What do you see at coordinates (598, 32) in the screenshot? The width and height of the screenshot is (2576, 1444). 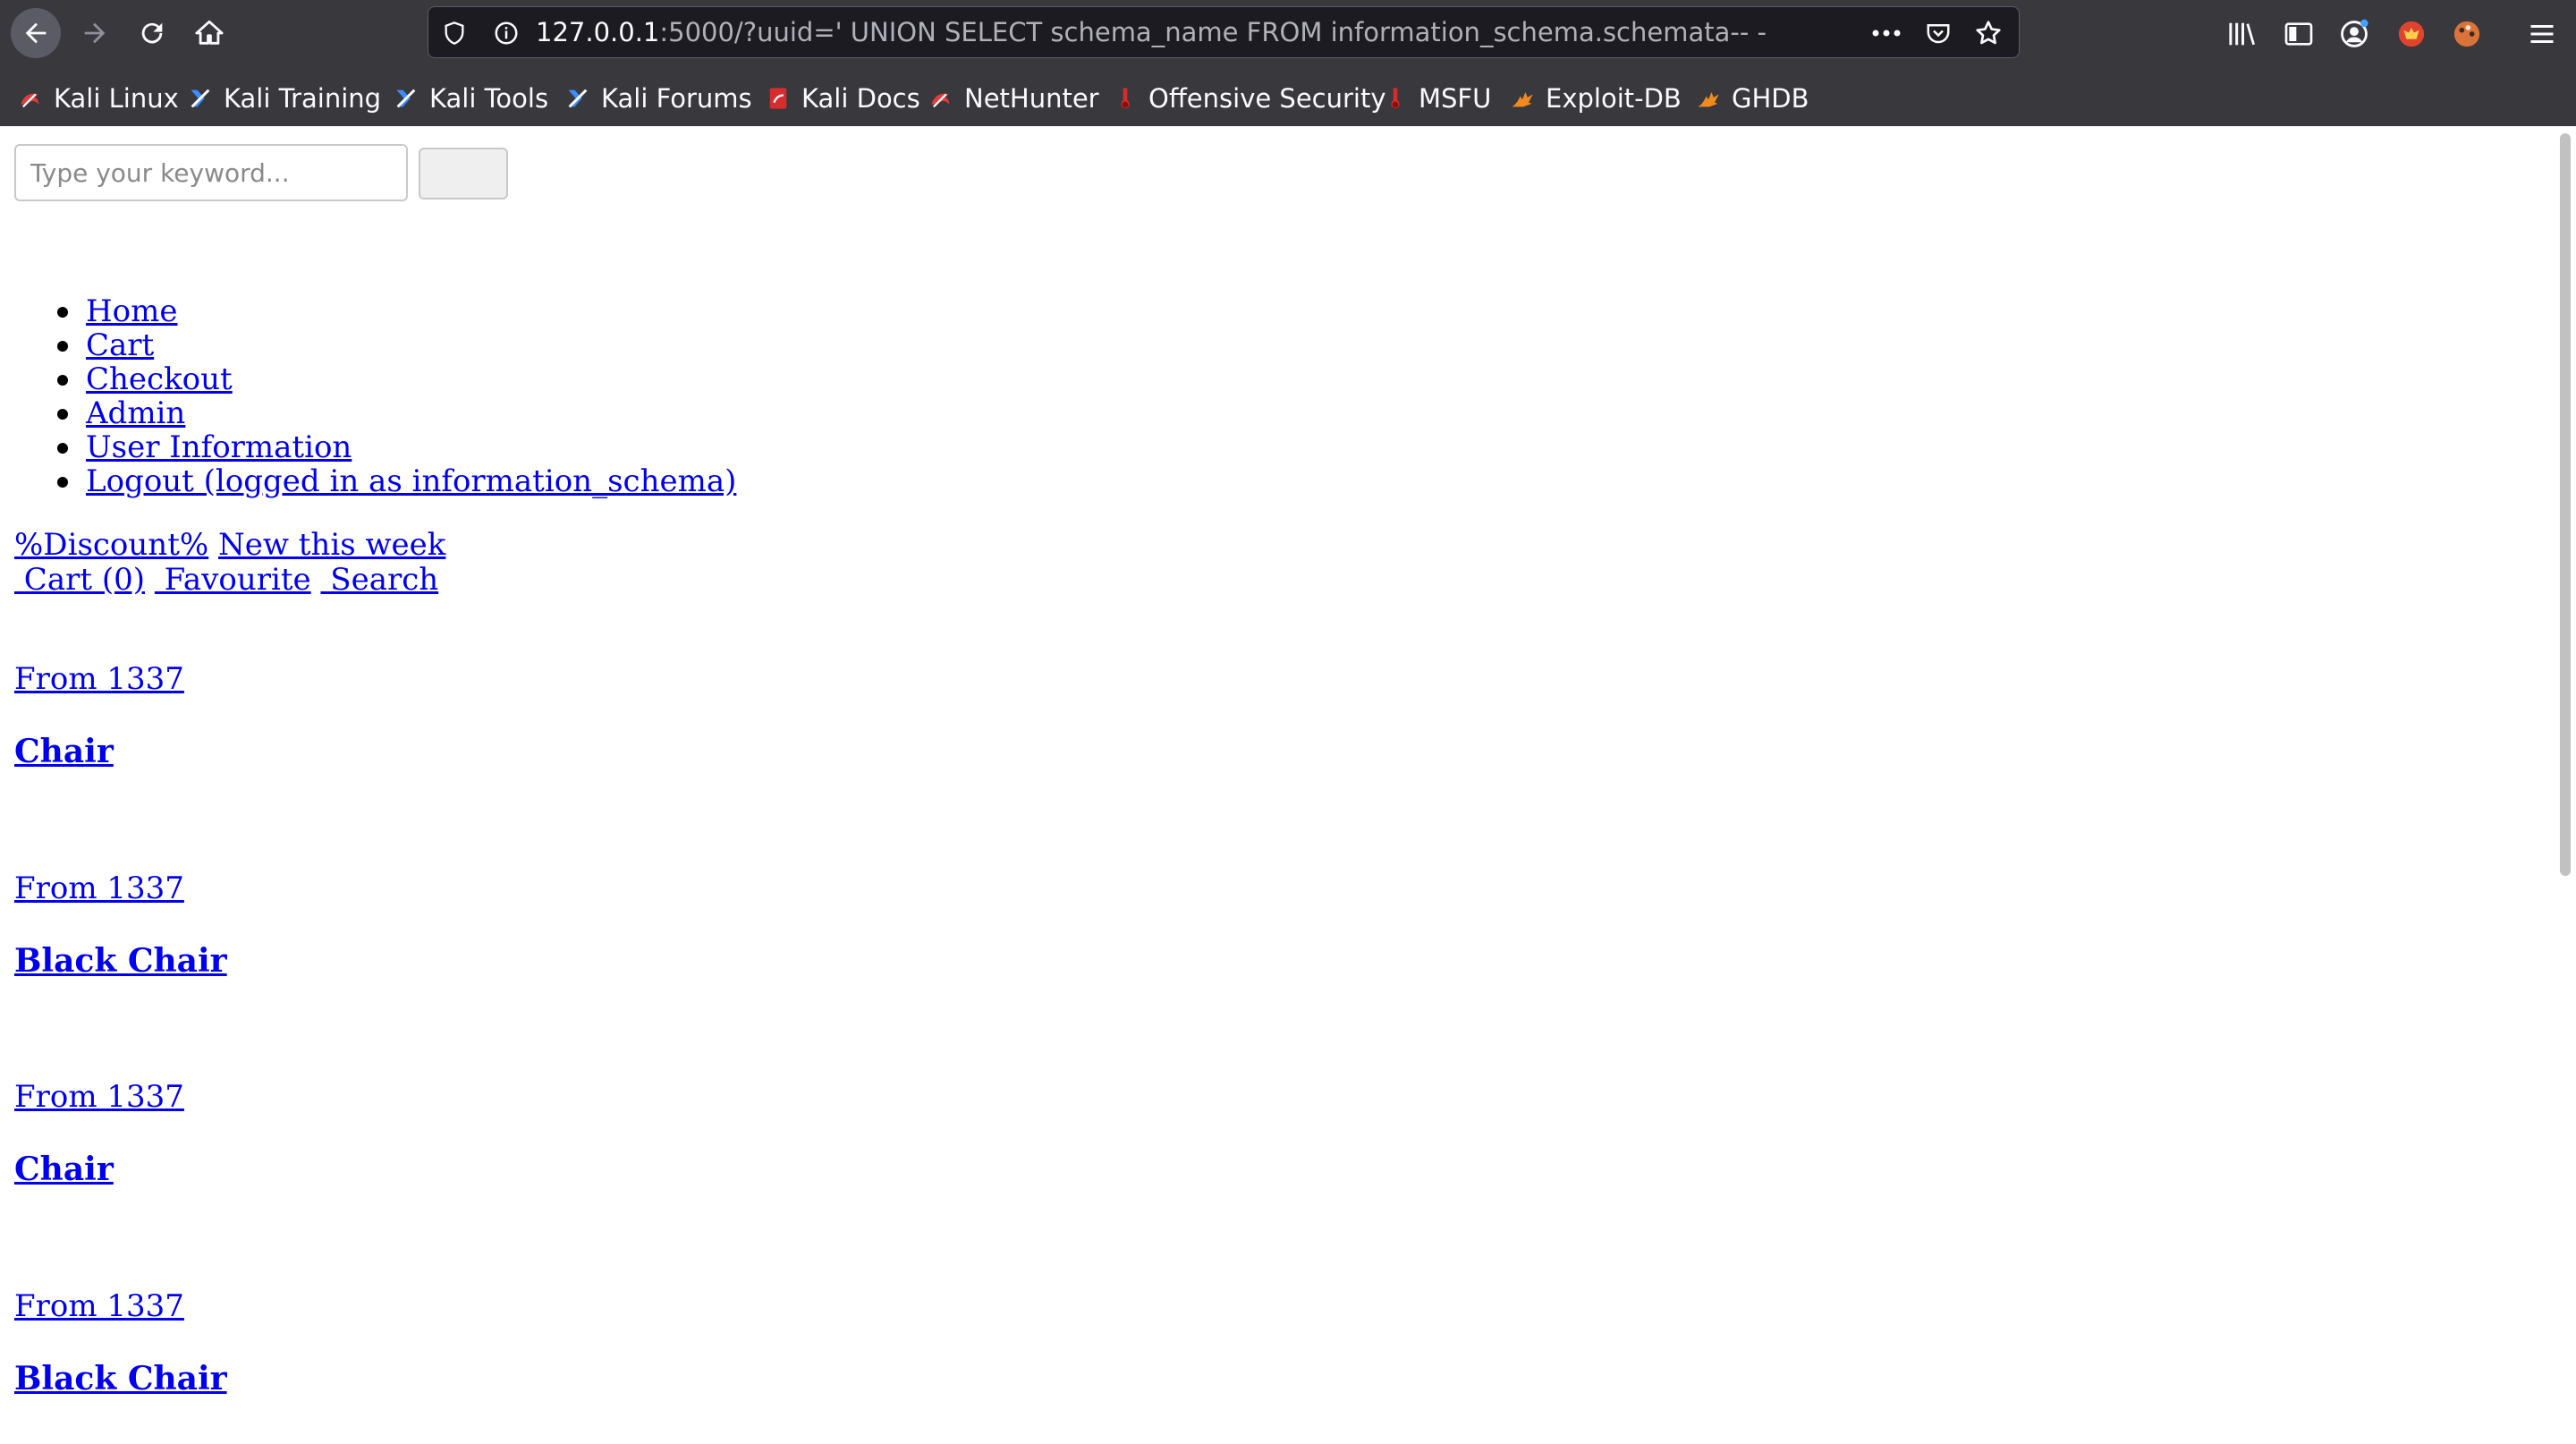 I see `url-host: 127.0.0.1` at bounding box center [598, 32].